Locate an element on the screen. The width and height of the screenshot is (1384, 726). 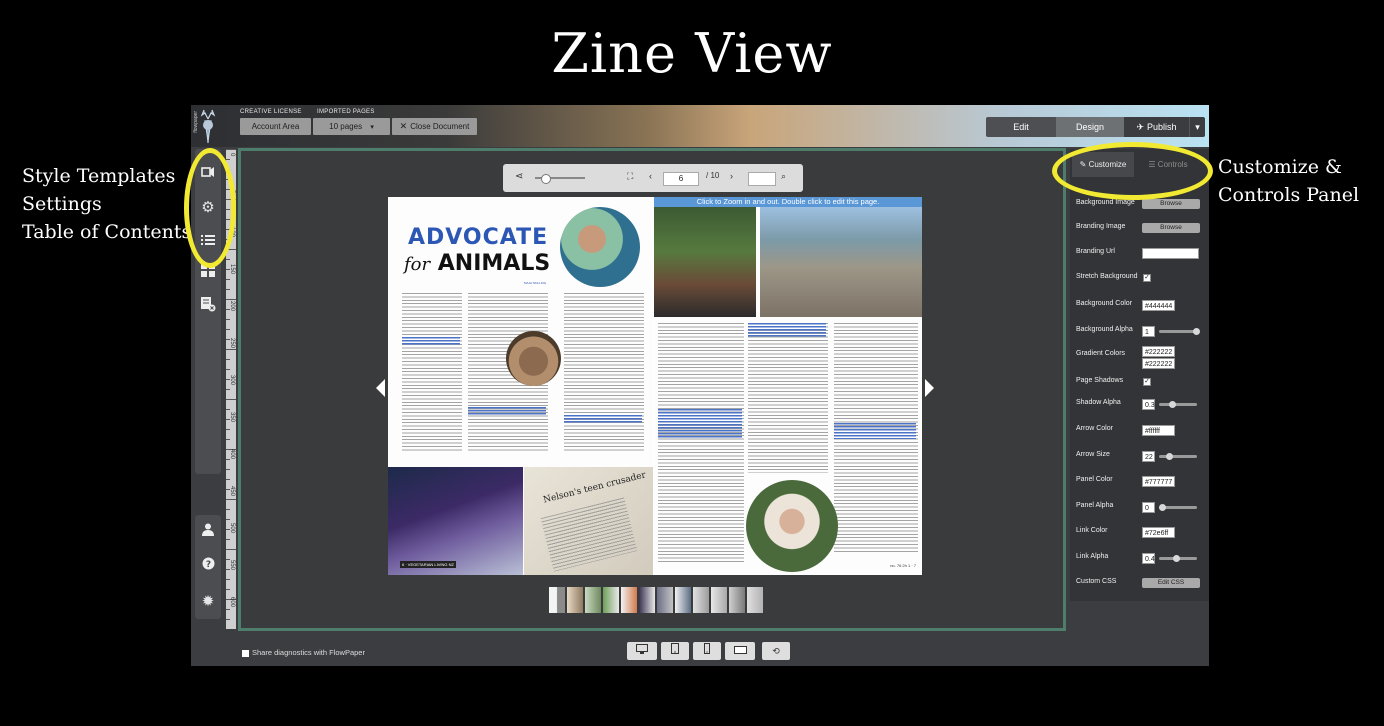
shadow-alpha-slider-knob is located at coordinates (1173, 404).